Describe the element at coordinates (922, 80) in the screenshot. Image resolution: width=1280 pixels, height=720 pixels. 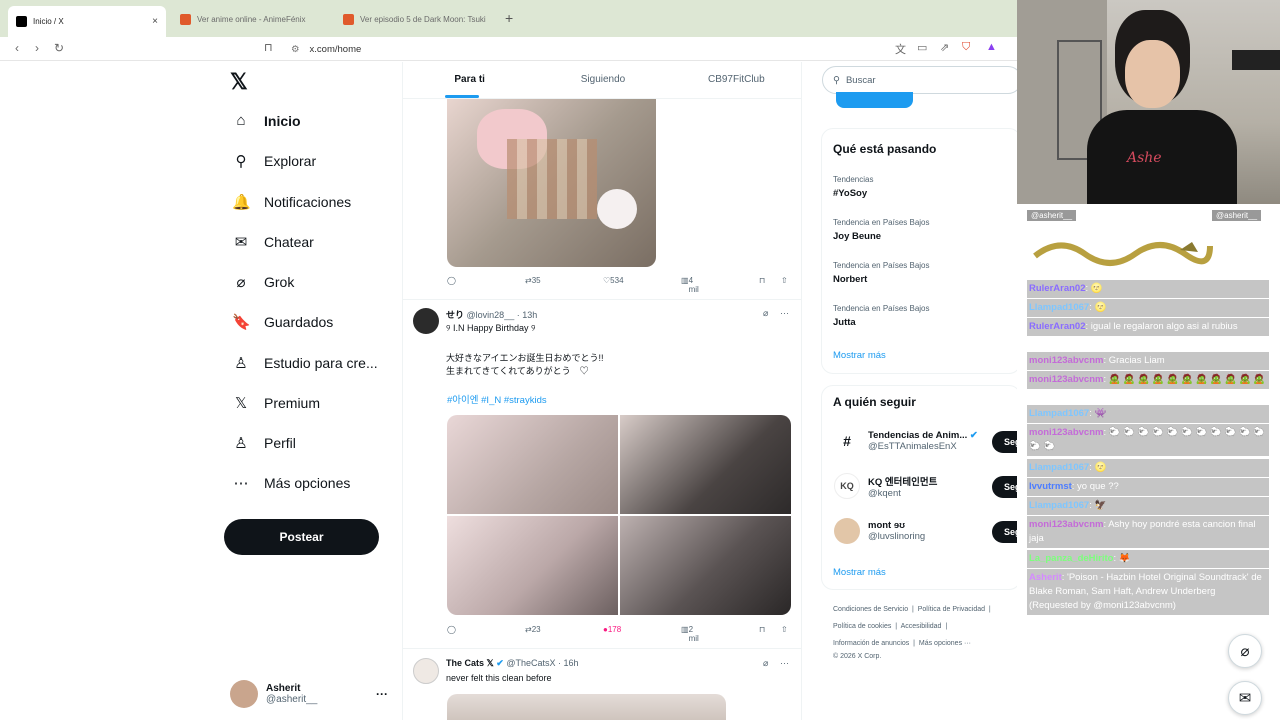
I see `search-input: ⚲ Buscar` at that location.